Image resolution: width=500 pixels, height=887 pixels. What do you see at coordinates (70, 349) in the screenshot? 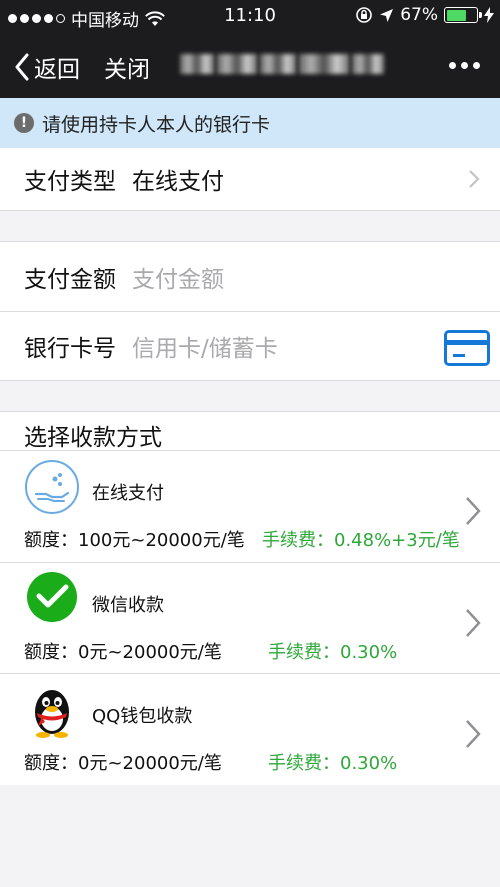
I see `card-number-label: 银行卡号` at bounding box center [70, 349].